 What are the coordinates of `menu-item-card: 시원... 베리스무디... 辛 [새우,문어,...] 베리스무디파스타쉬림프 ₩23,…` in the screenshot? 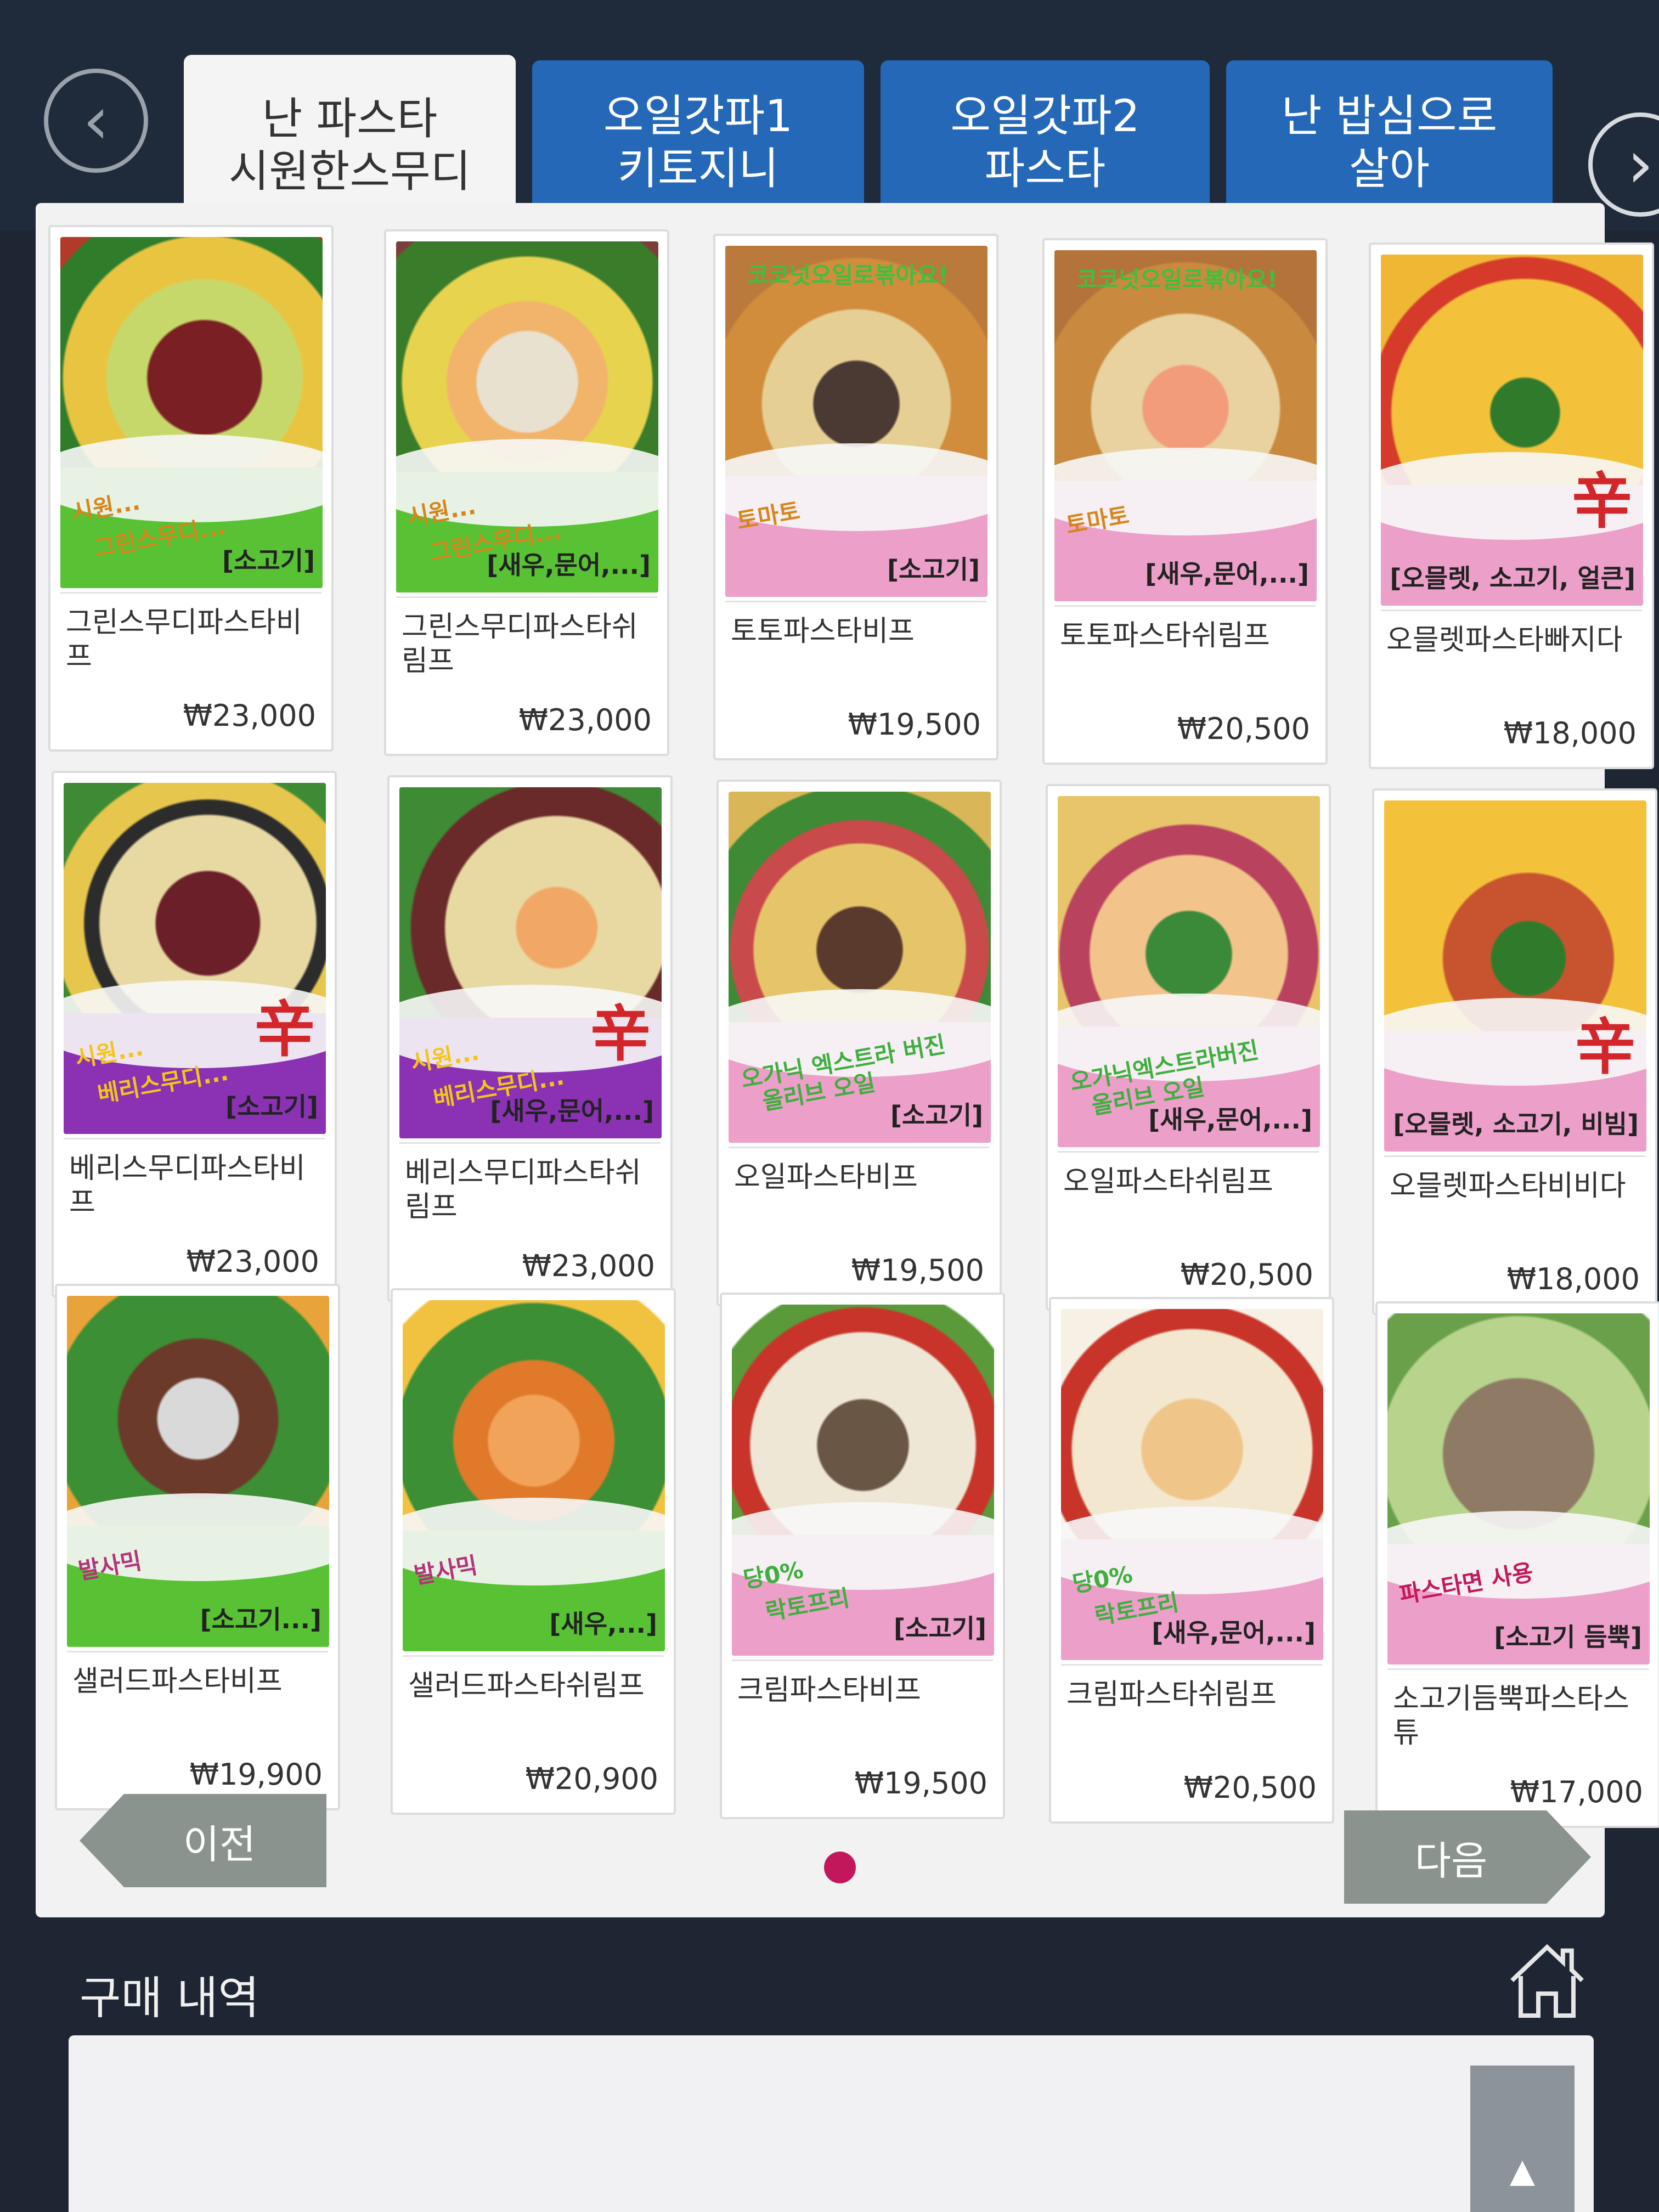 It's located at (530, 1038).